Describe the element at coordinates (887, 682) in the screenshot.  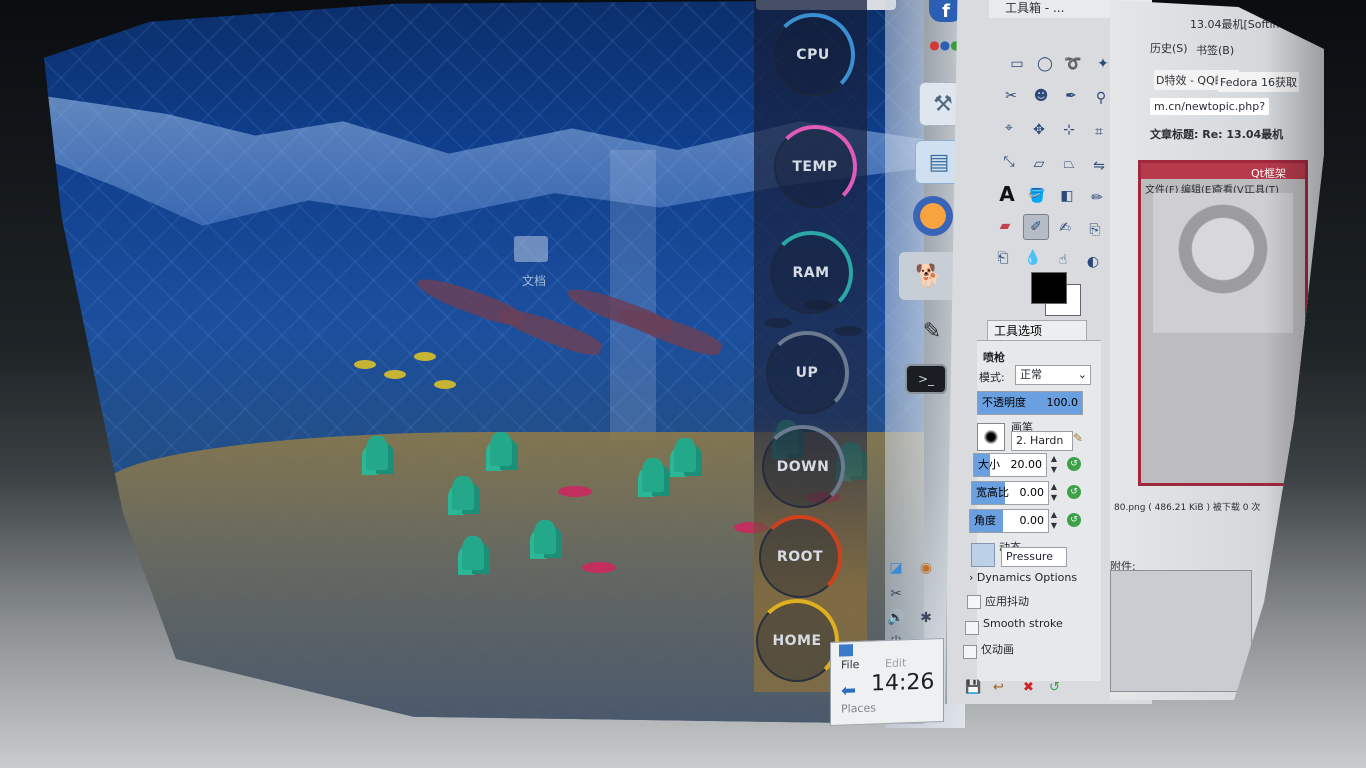
I see `file-manager-window: File Edit ⬅ 14:26 Places` at that location.